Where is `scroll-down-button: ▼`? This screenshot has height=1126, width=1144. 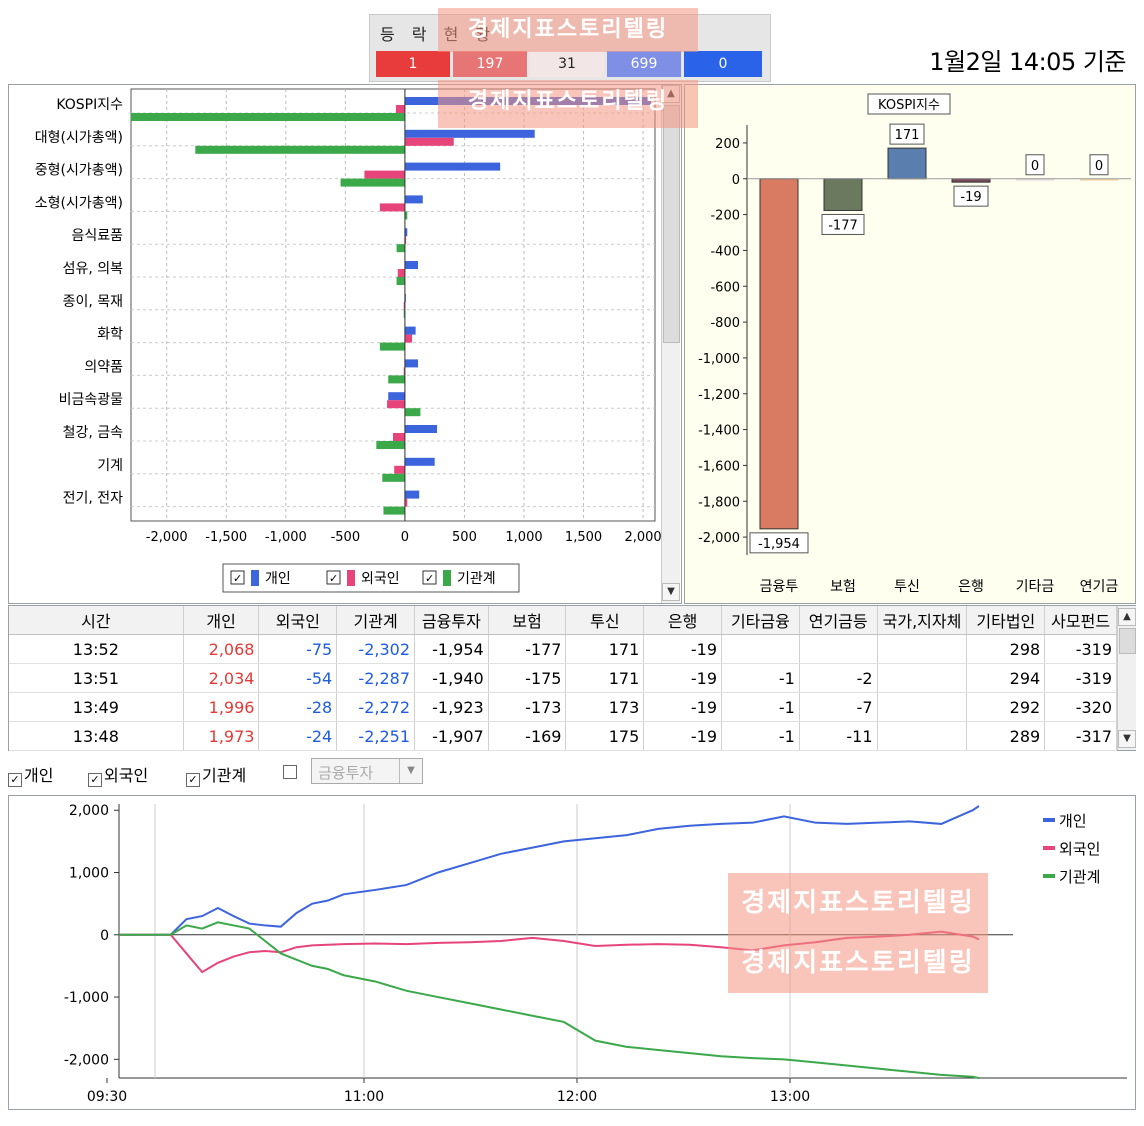 scroll-down-button: ▼ is located at coordinates (671, 592).